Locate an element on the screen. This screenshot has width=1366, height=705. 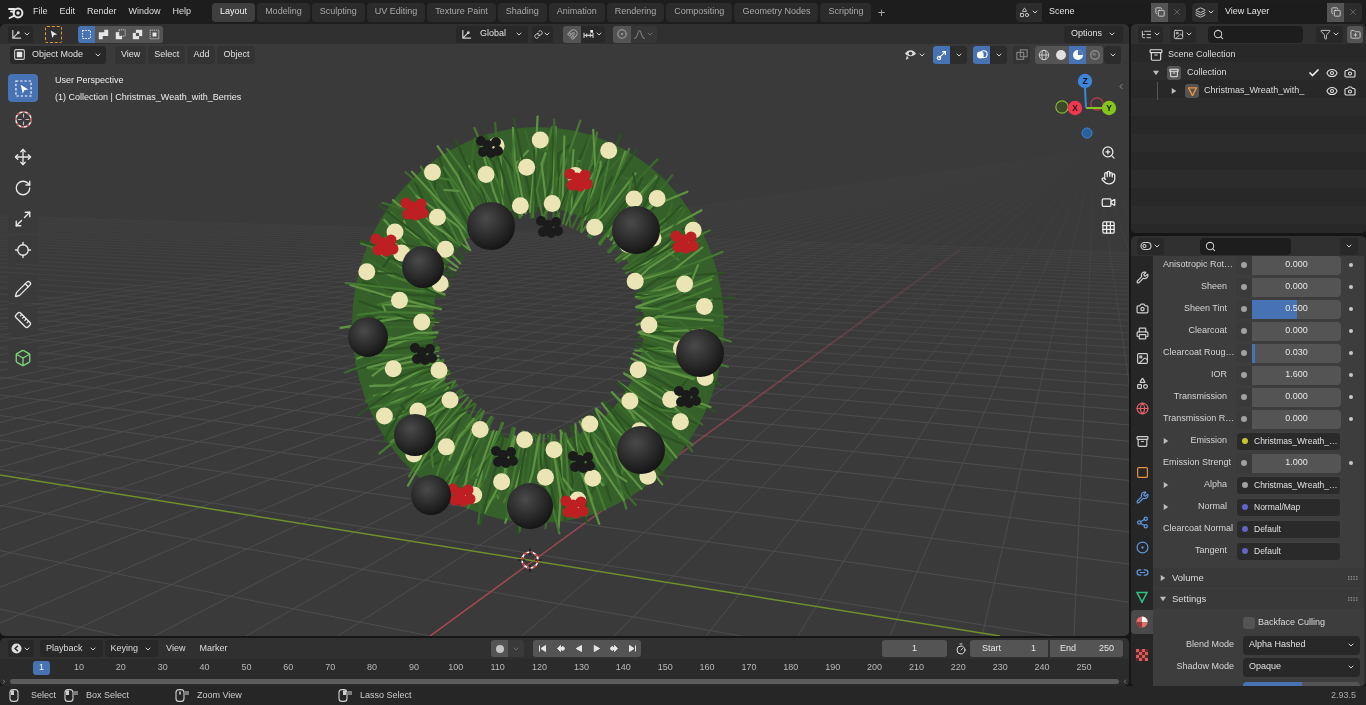
menu-item: Window is located at coordinates (144, 12).